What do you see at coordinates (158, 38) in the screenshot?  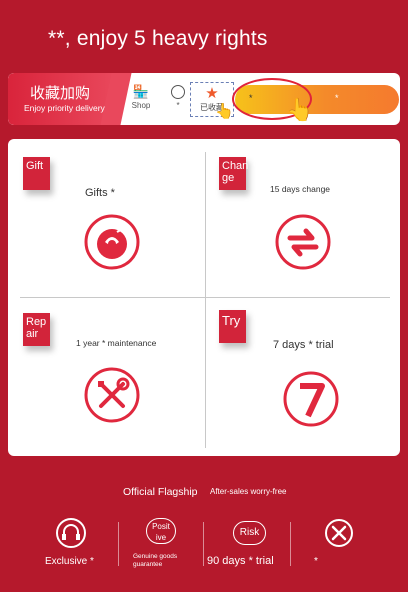 I see `page-title: **, enjoy 5 heavy rights` at bounding box center [158, 38].